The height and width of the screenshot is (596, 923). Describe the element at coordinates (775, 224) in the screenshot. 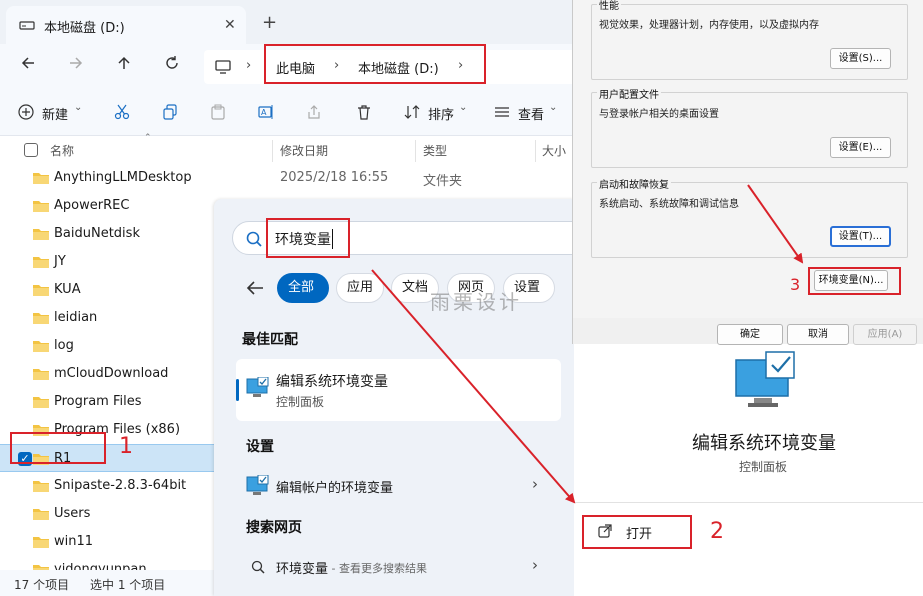

I see `arrow-to-env-button` at that location.